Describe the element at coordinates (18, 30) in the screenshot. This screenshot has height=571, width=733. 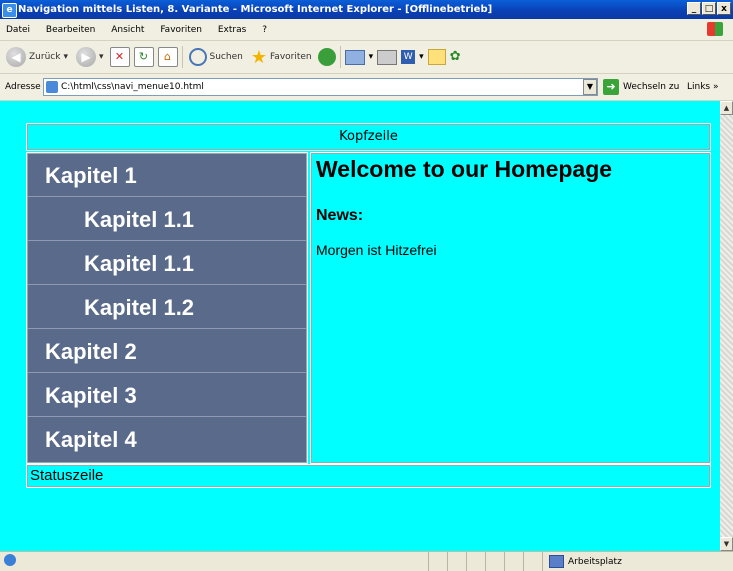
I see `menu-datei: Datei` at that location.